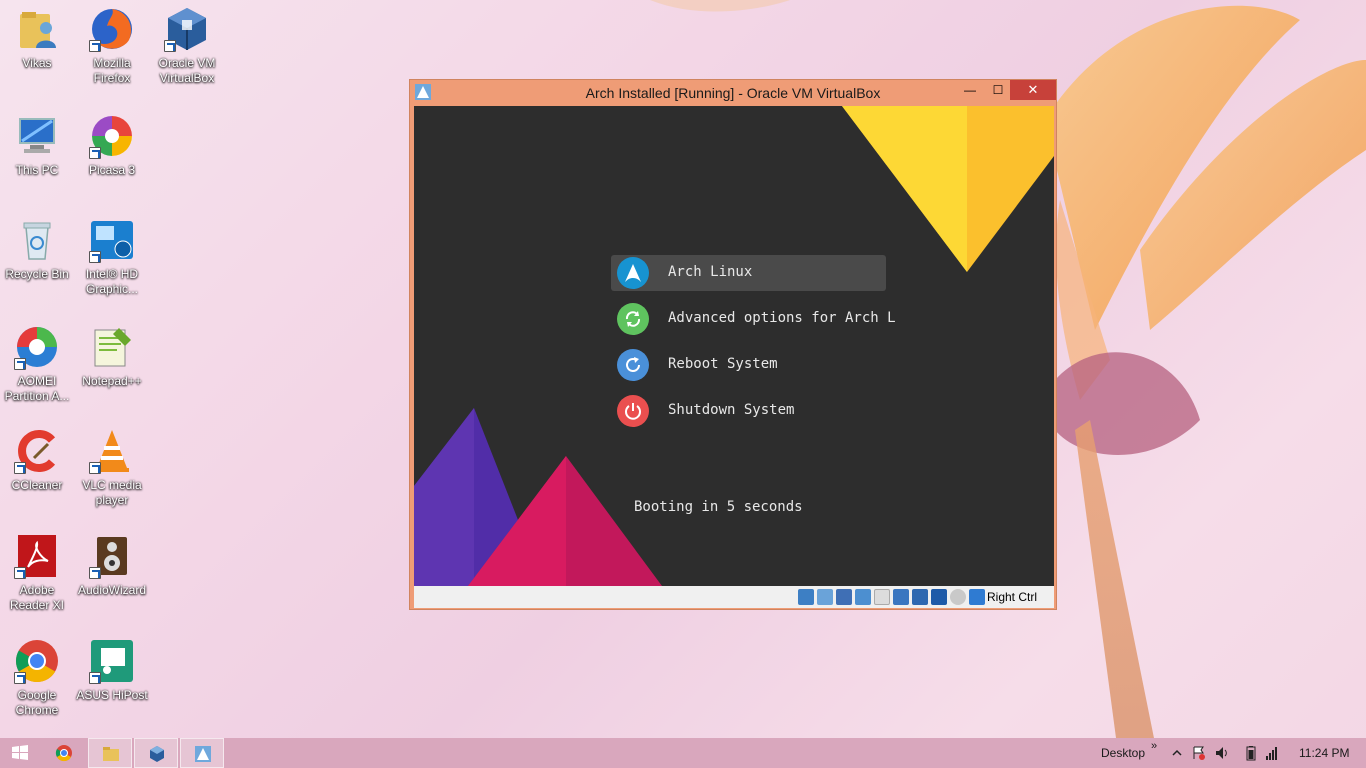 The width and height of the screenshot is (1366, 768). I want to click on boot-entry-reboot: Reboot System, so click(748, 365).